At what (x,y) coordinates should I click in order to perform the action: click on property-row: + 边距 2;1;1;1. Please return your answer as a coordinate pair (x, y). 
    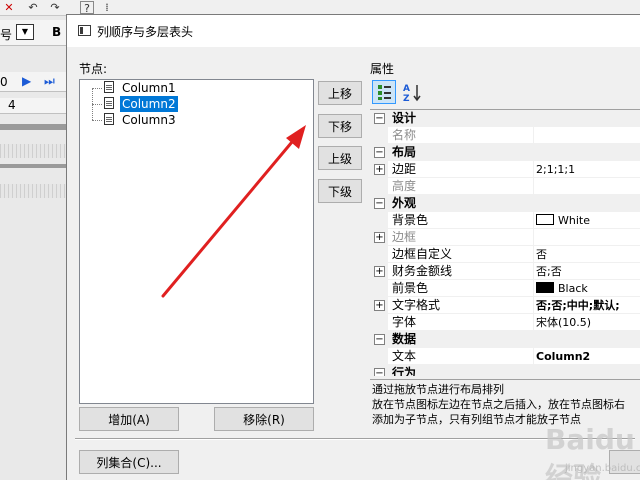
    Looking at the image, I should click on (505, 169).